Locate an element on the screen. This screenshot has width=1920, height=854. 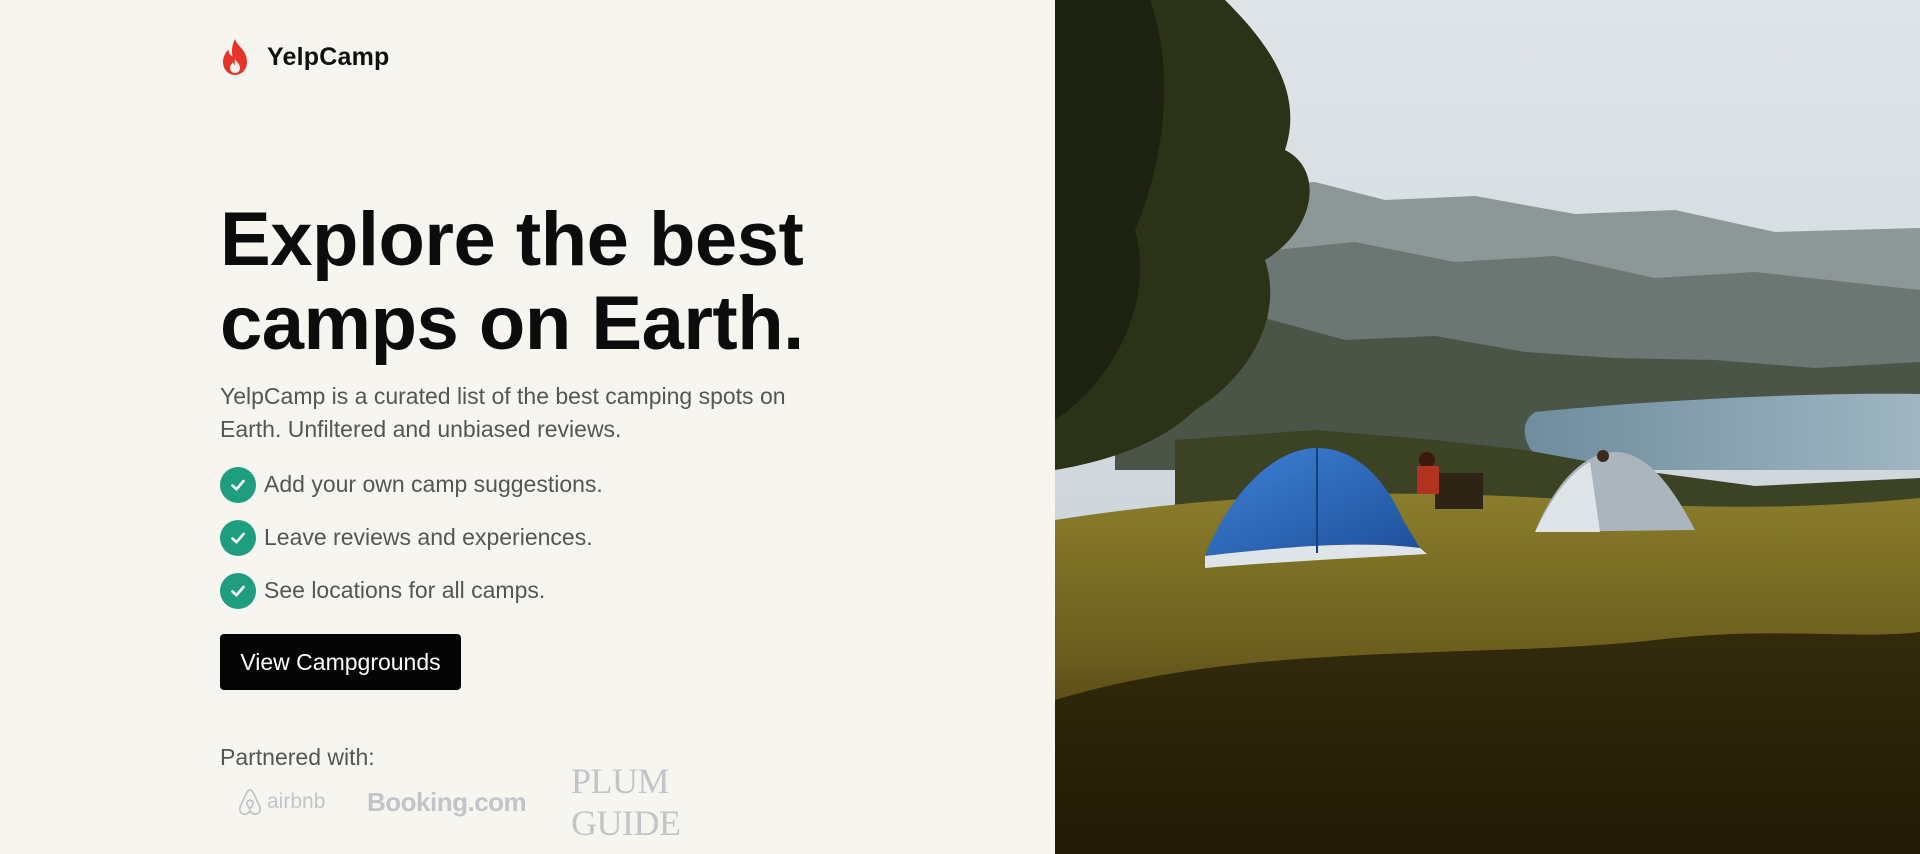
feature-item: Leave reviews and experiences. is located at coordinates (411, 537).